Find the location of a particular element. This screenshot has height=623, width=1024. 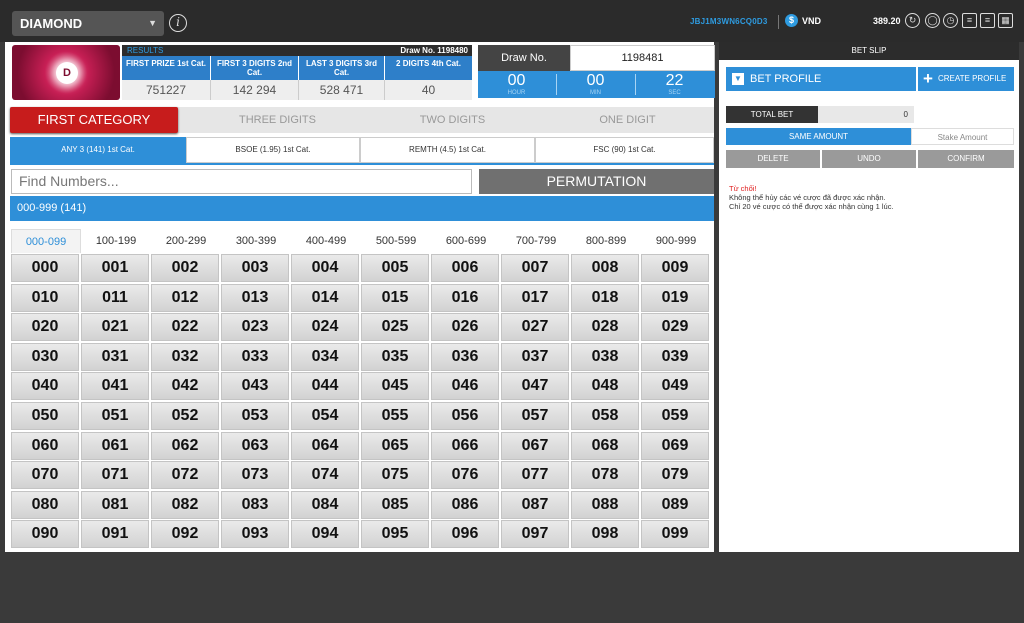

range-tab: 600-699 is located at coordinates (466, 241).